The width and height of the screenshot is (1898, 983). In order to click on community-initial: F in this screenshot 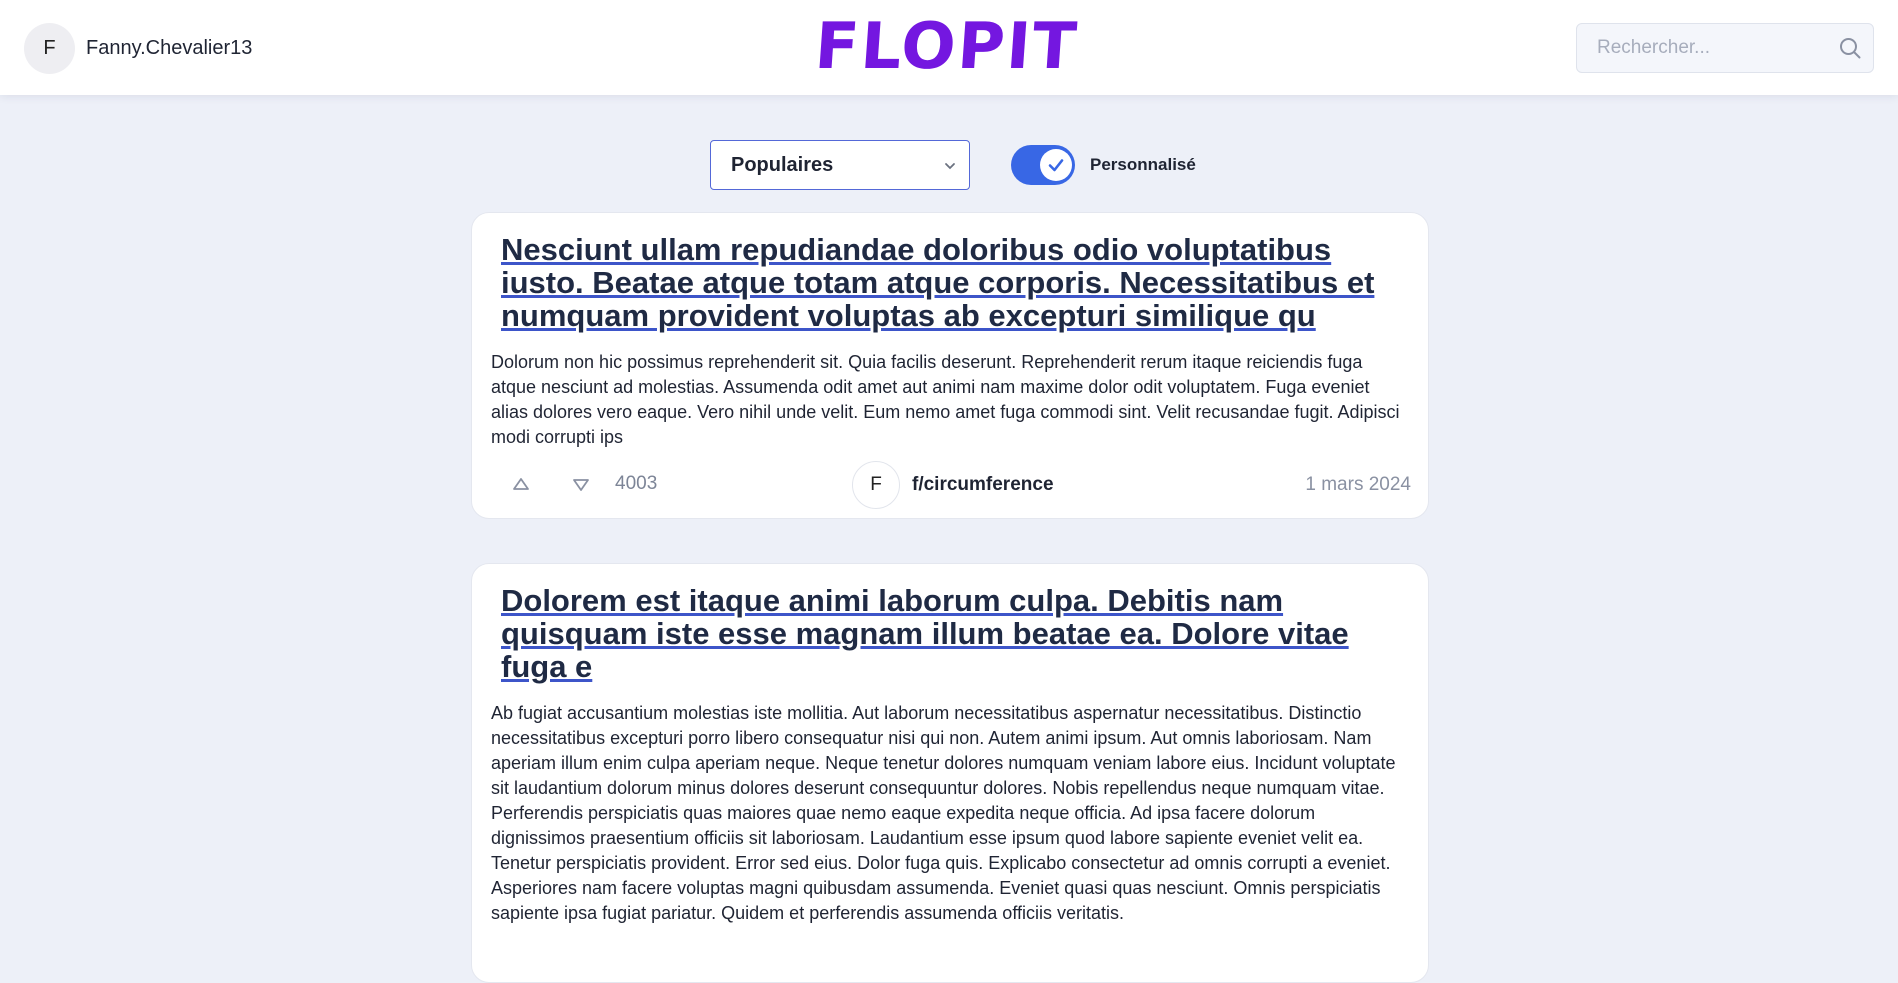, I will do `click(876, 484)`.